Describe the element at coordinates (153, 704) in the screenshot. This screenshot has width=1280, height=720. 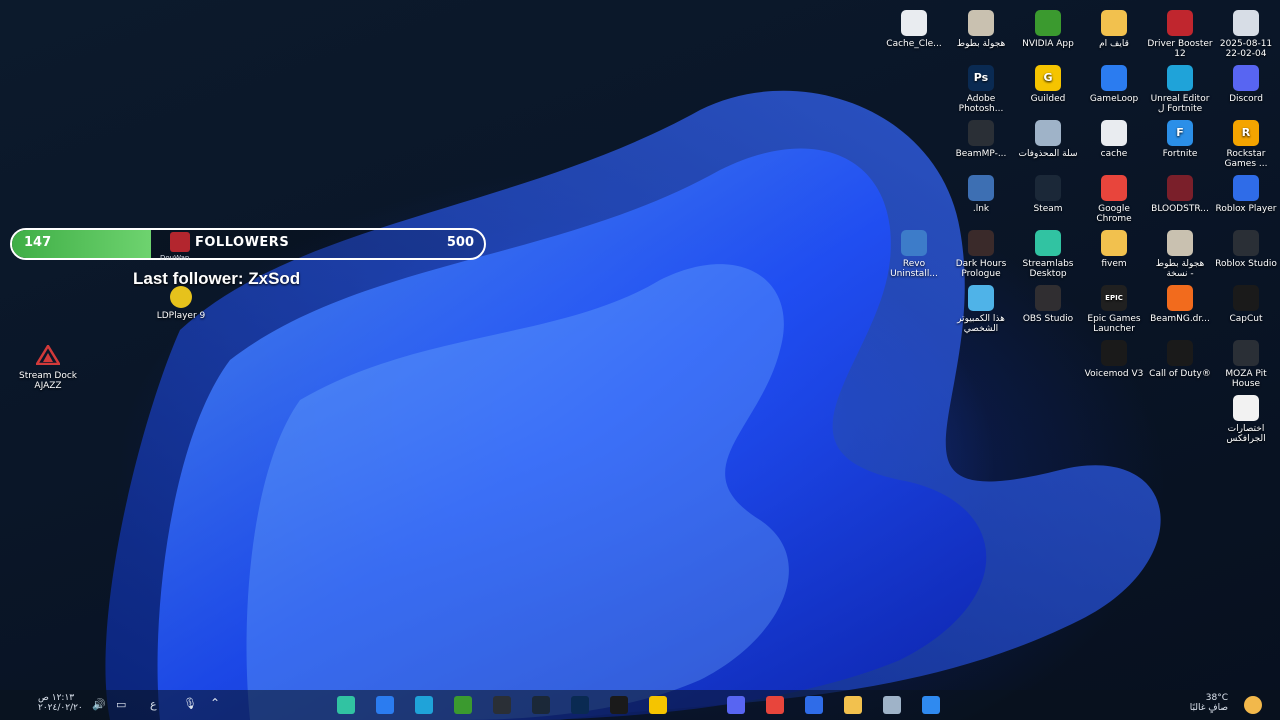
I see `language-indicator: ع` at that location.